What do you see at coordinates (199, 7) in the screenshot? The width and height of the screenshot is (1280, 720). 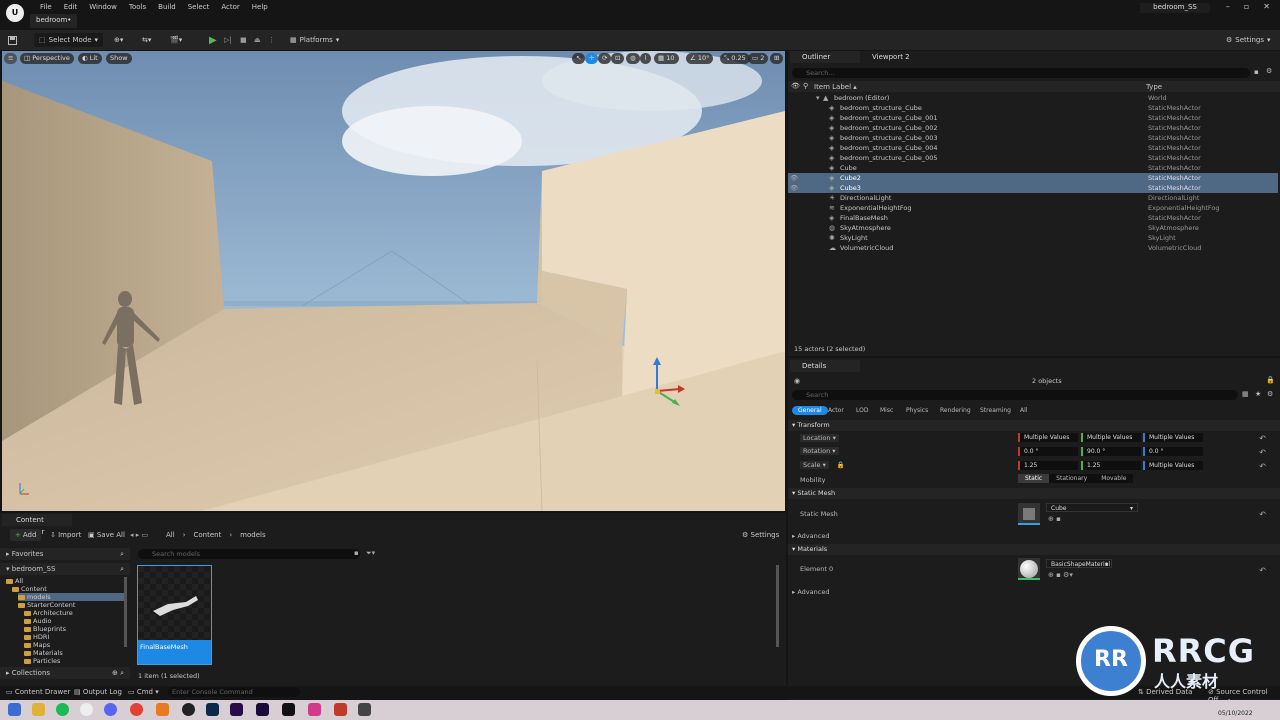 I see `menu-item-select: Select` at bounding box center [199, 7].